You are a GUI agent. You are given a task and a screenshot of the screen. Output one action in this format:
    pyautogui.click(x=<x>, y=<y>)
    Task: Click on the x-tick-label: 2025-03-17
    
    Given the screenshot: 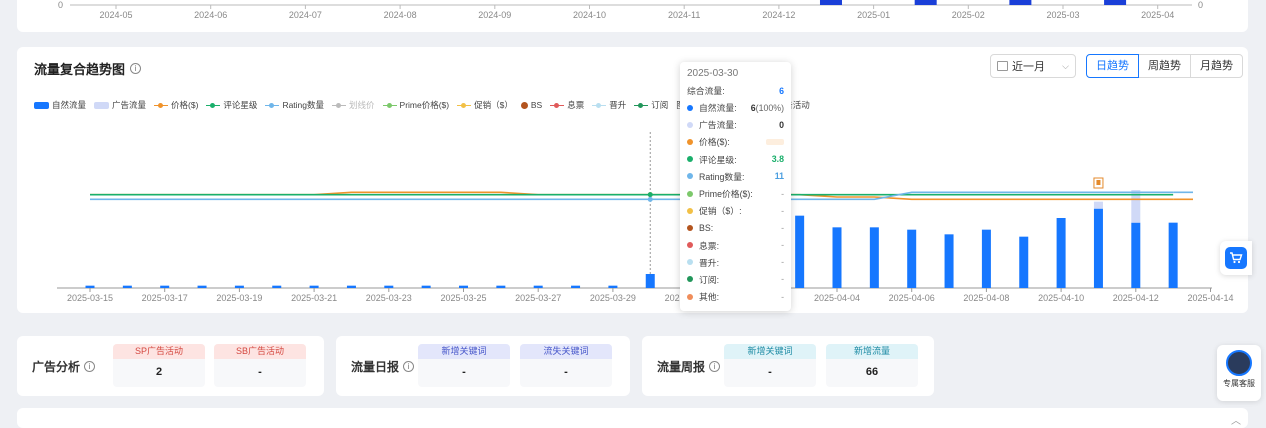 What is the action you would take?
    pyautogui.click(x=165, y=298)
    